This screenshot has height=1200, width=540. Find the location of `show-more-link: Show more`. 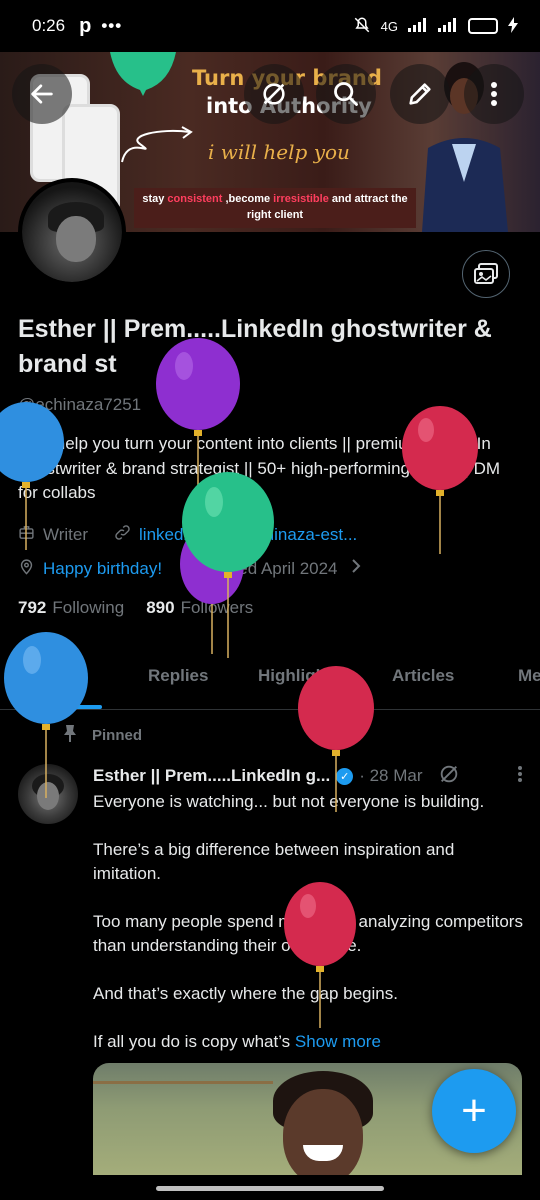

show-more-link: Show more is located at coordinates (338, 1041).